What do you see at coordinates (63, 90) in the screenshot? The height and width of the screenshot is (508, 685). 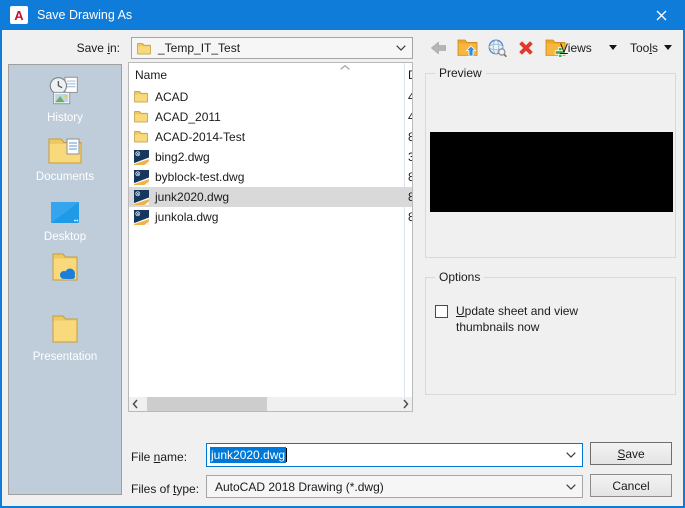 I see `history-icon` at bounding box center [63, 90].